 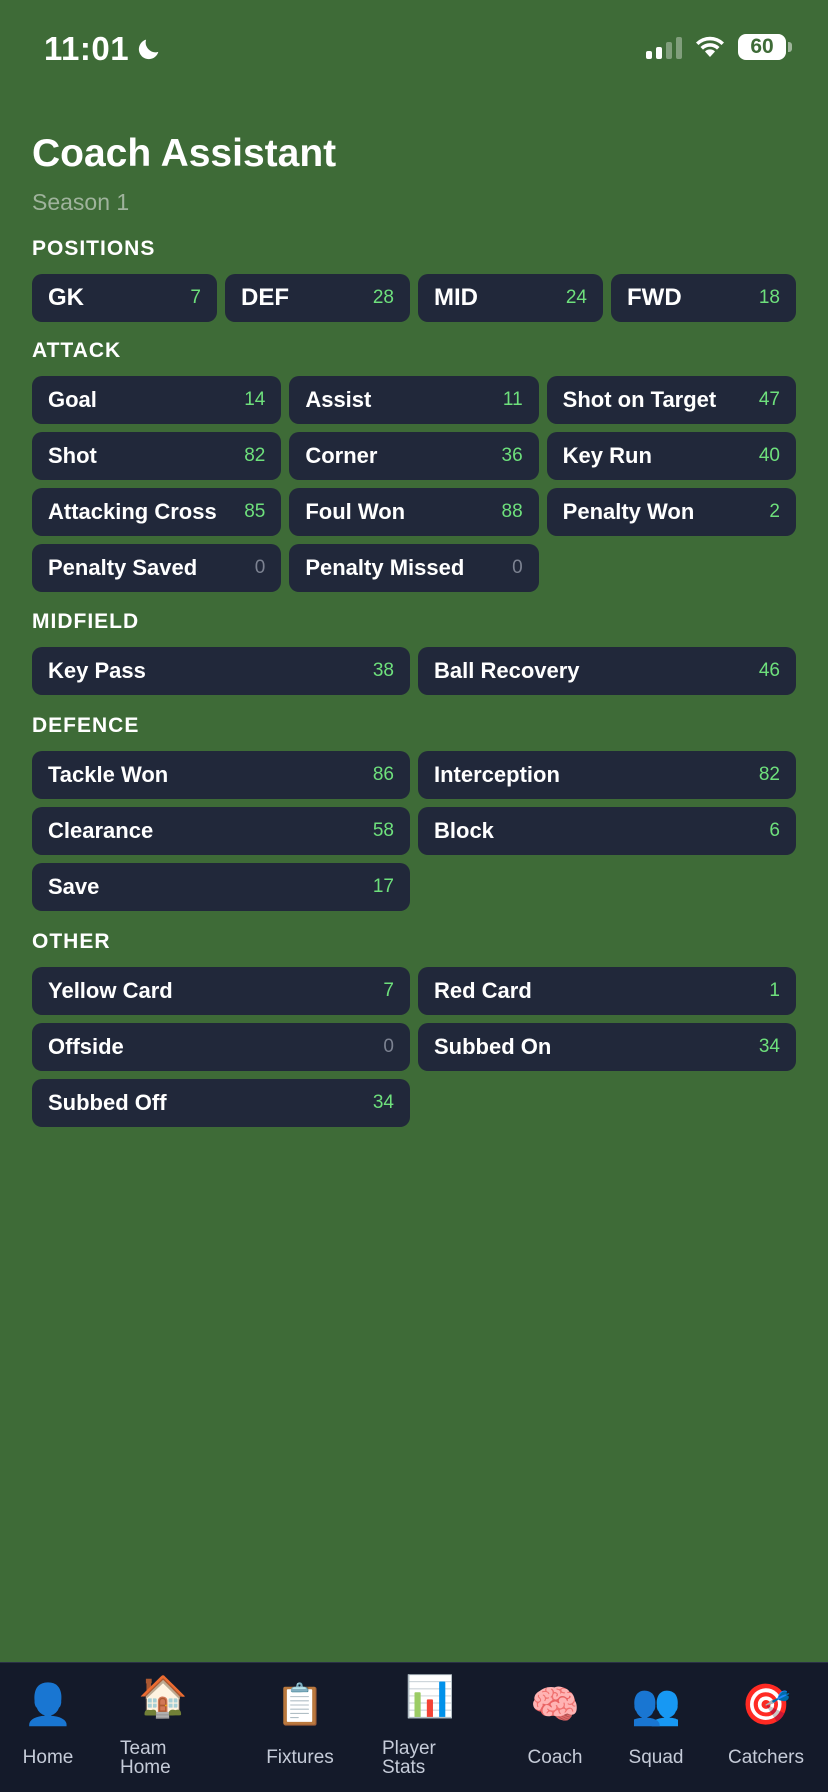 What do you see at coordinates (108, 774) in the screenshot?
I see `stat-label: Tackle Won` at bounding box center [108, 774].